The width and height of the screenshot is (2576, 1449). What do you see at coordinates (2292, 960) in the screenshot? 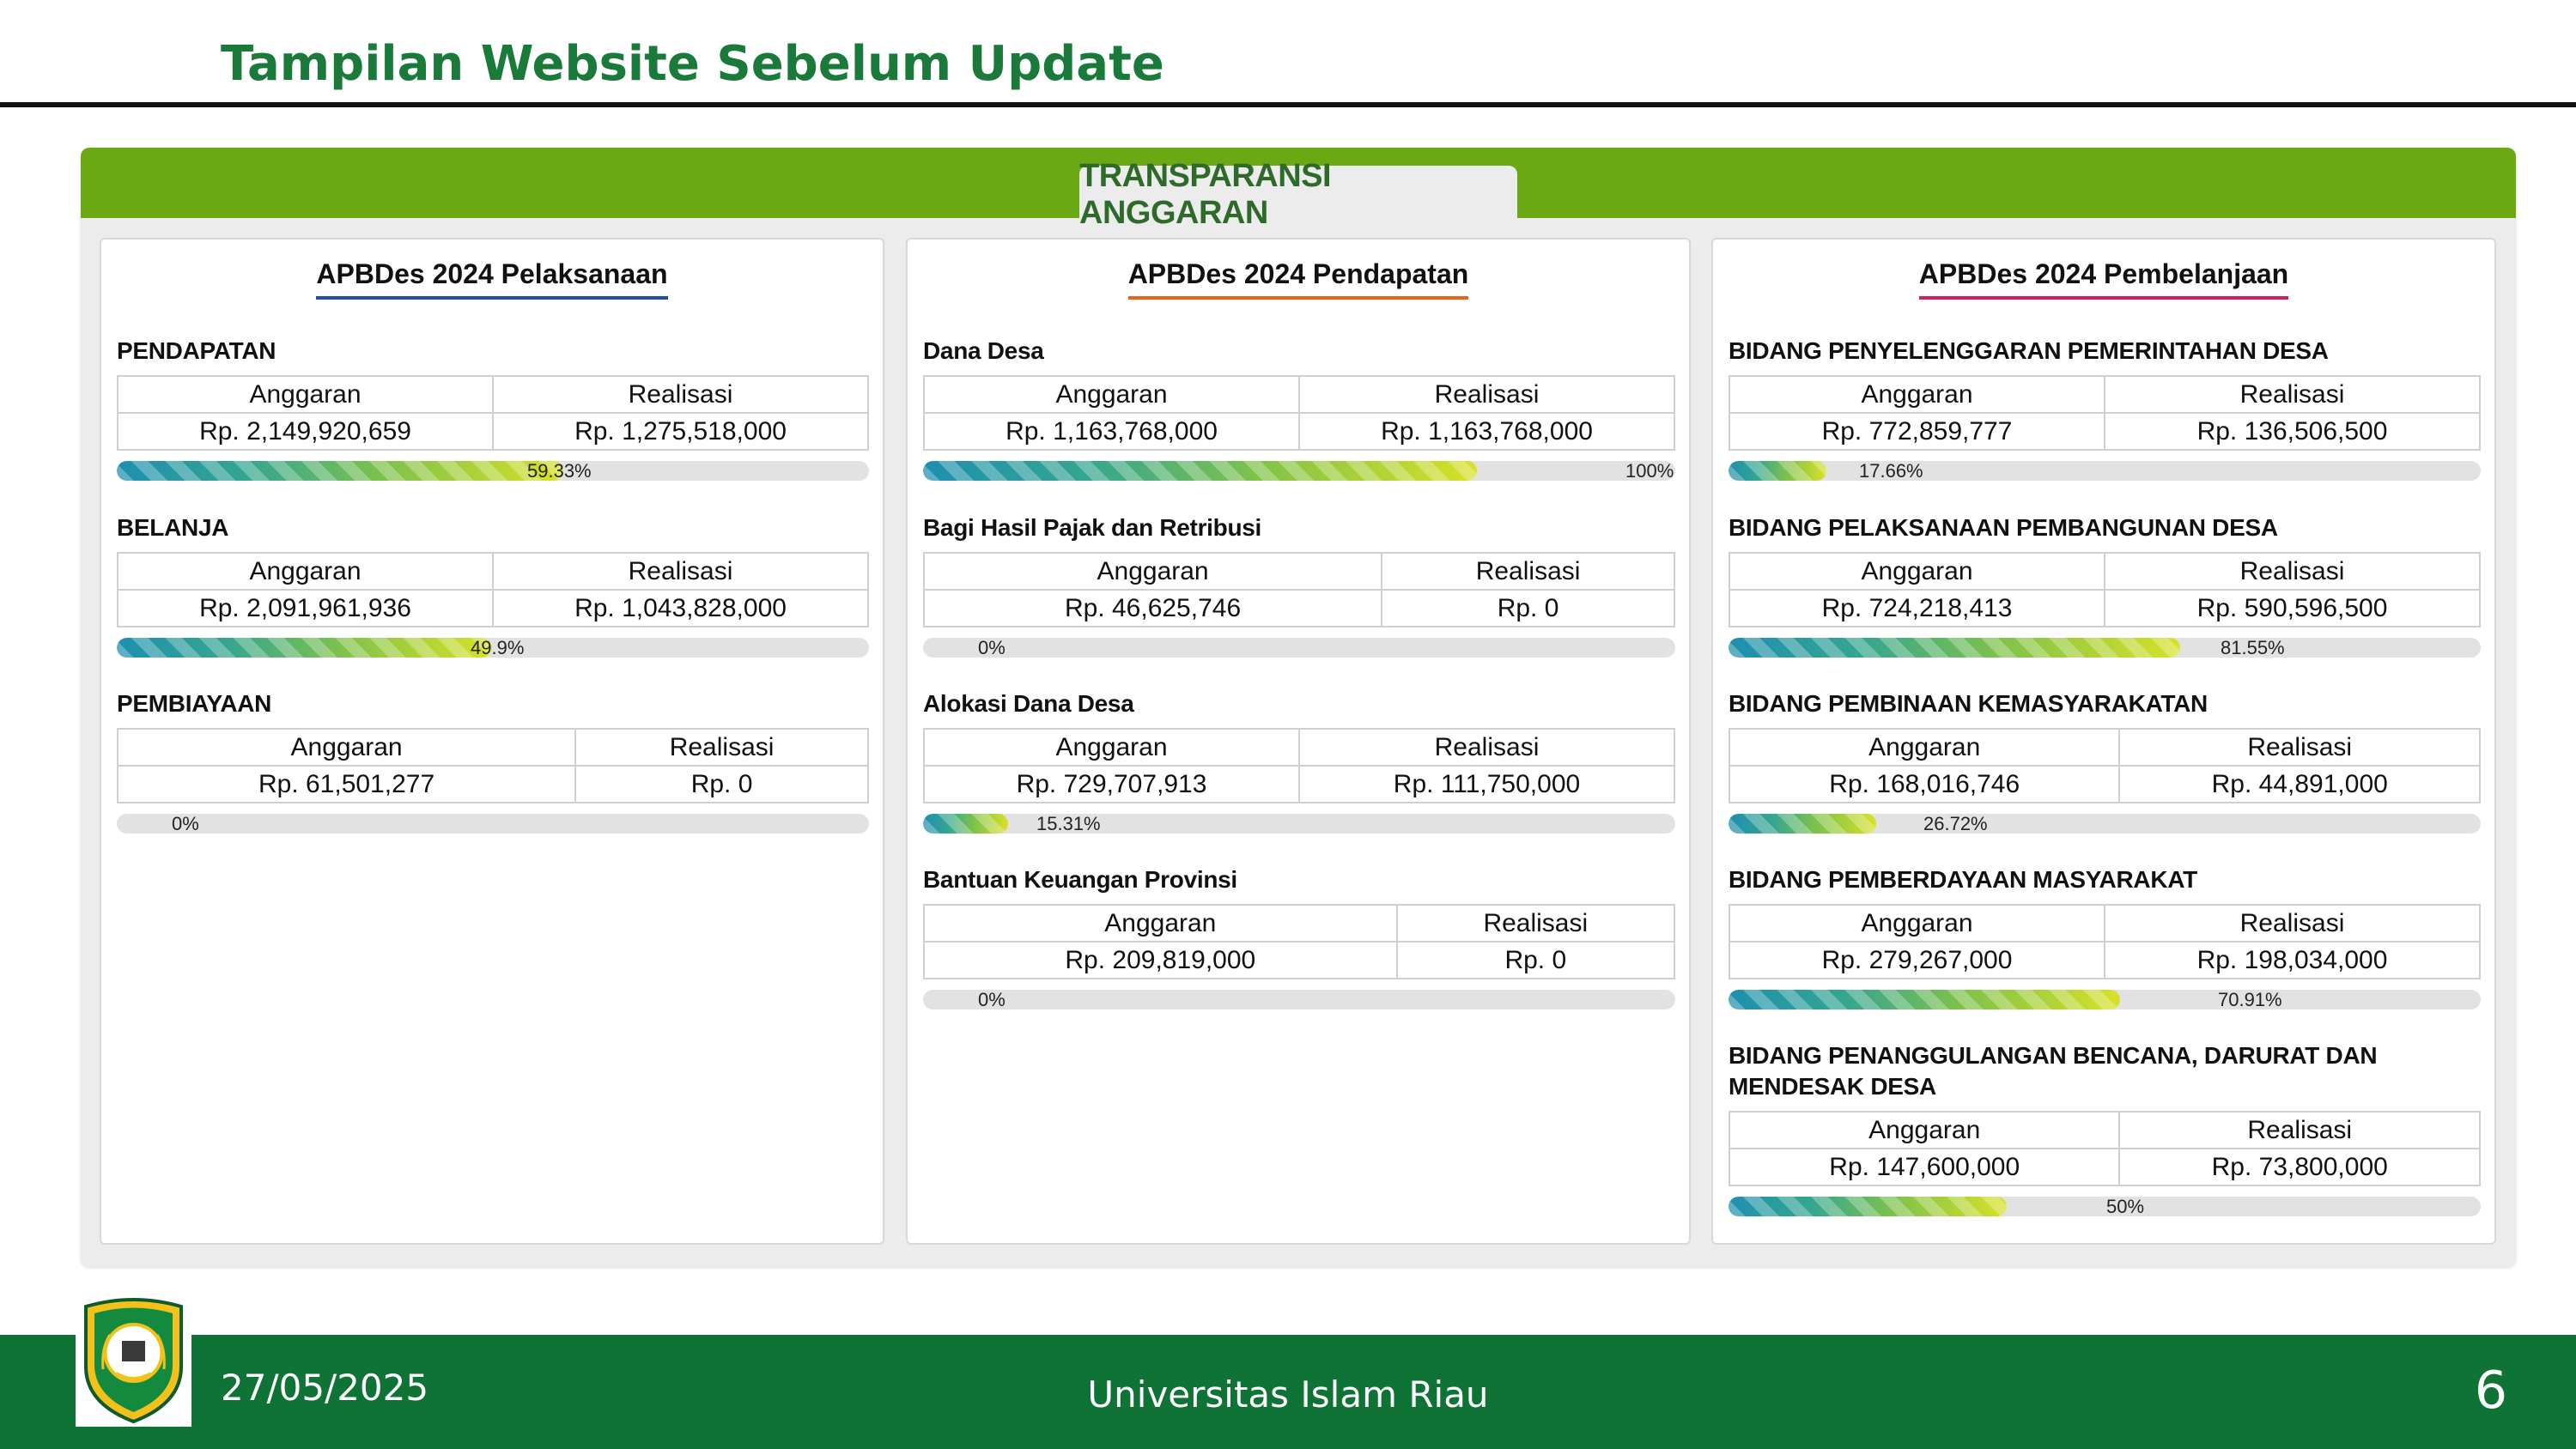
I see `realisasi-value: Rp. 198,034,000` at bounding box center [2292, 960].